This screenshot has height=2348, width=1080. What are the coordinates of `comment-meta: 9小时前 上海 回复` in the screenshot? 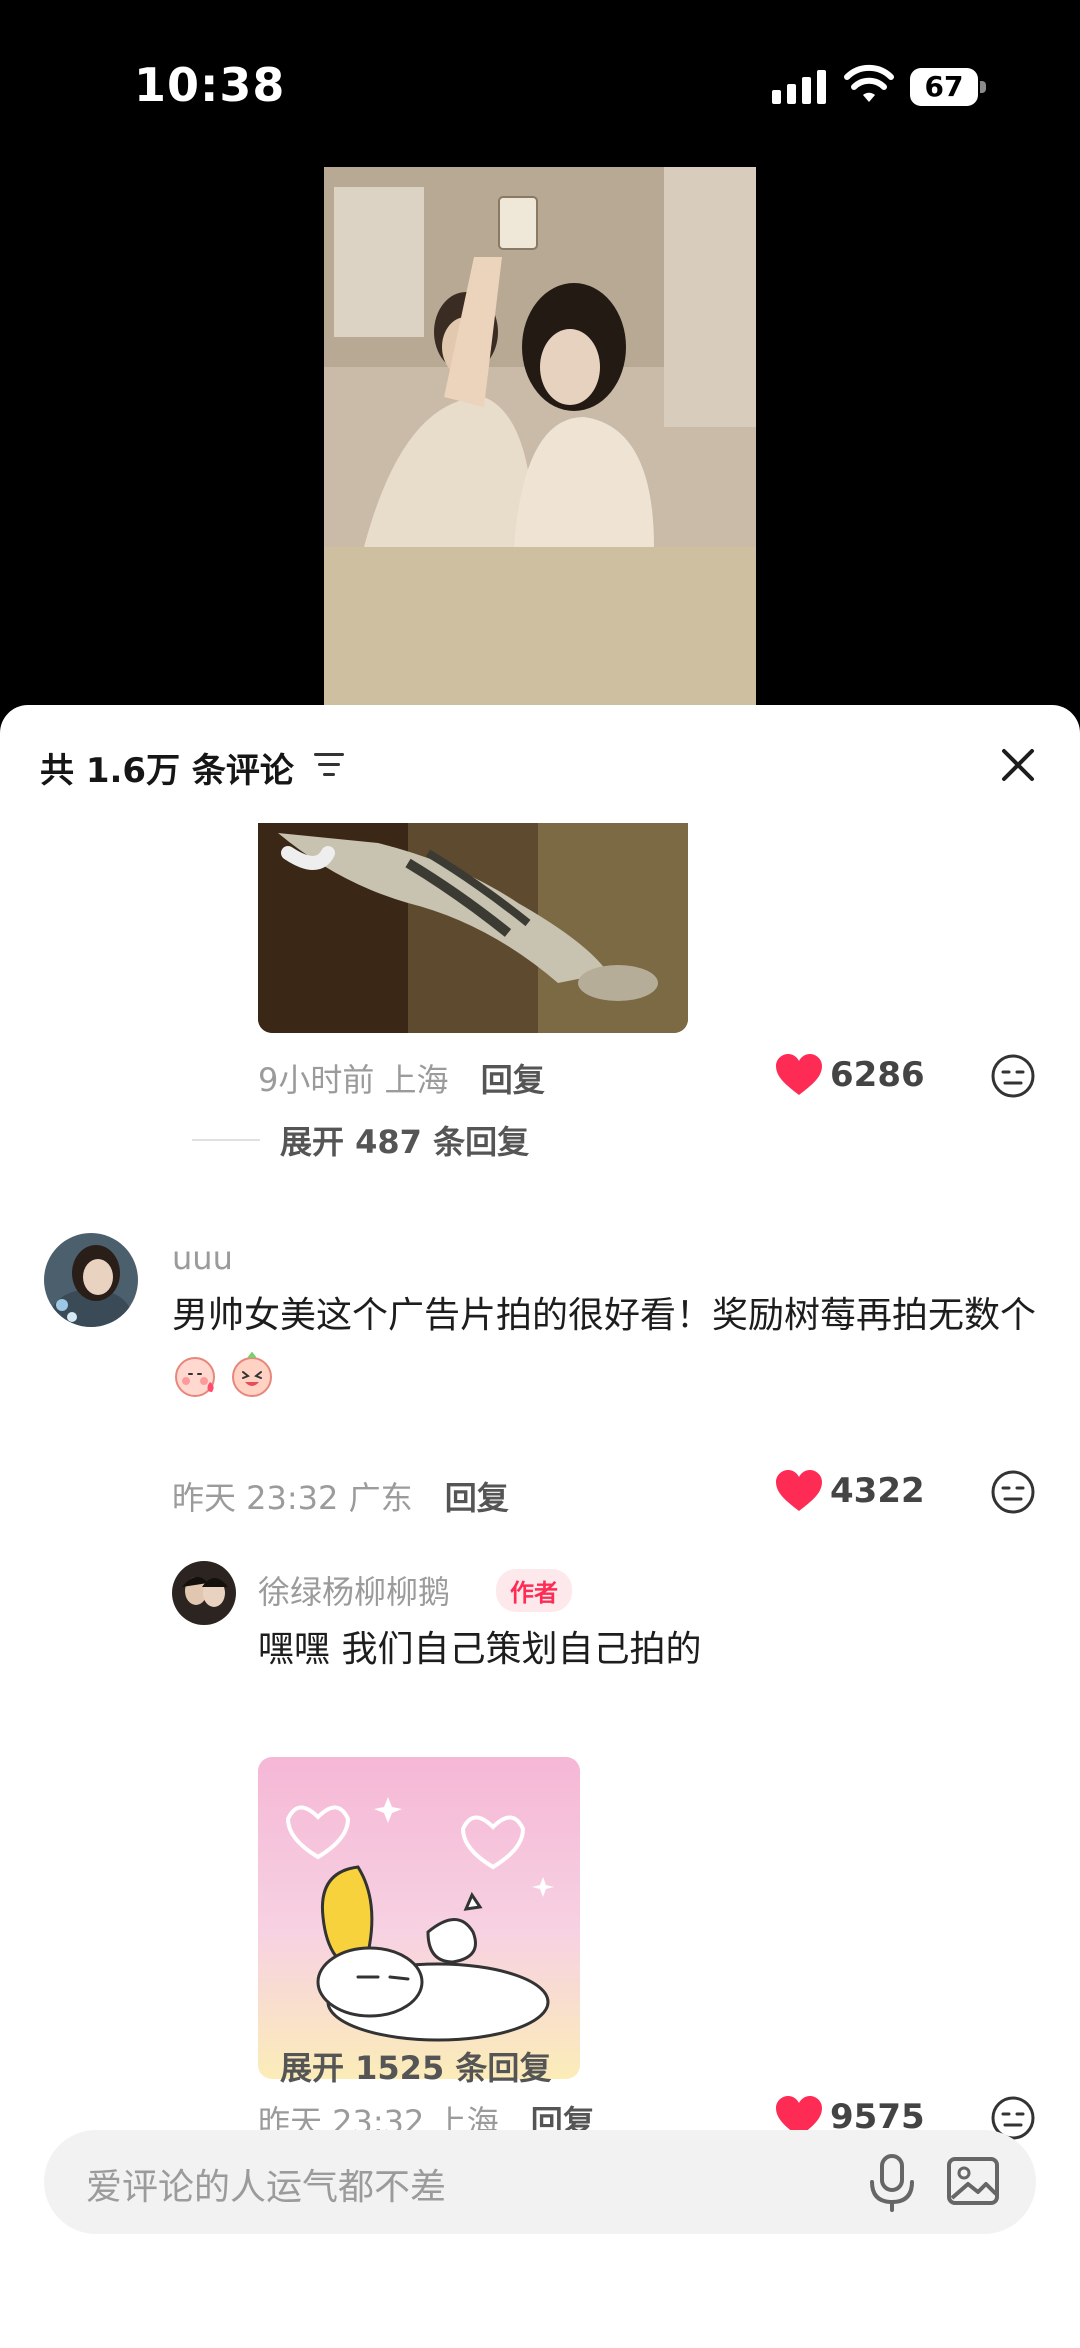 It's located at (401, 1078).